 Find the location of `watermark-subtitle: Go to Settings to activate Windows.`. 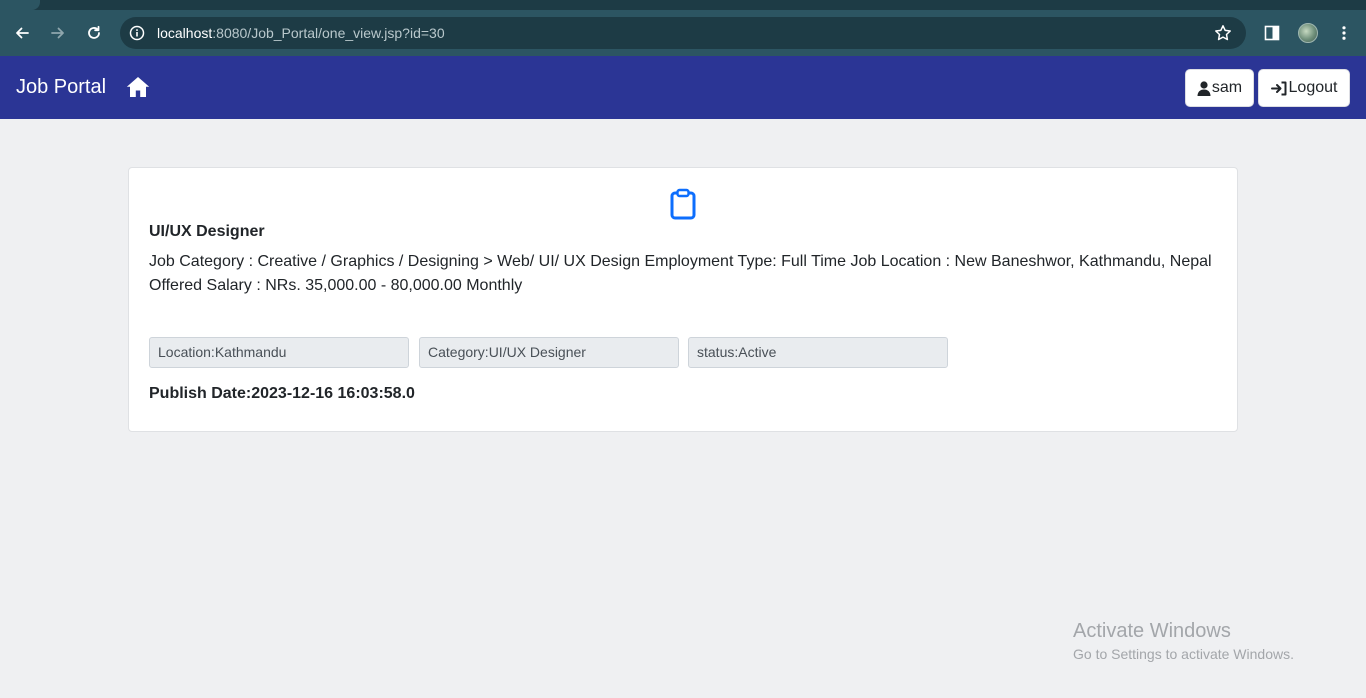

watermark-subtitle: Go to Settings to activate Windows. is located at coordinates (1183, 654).